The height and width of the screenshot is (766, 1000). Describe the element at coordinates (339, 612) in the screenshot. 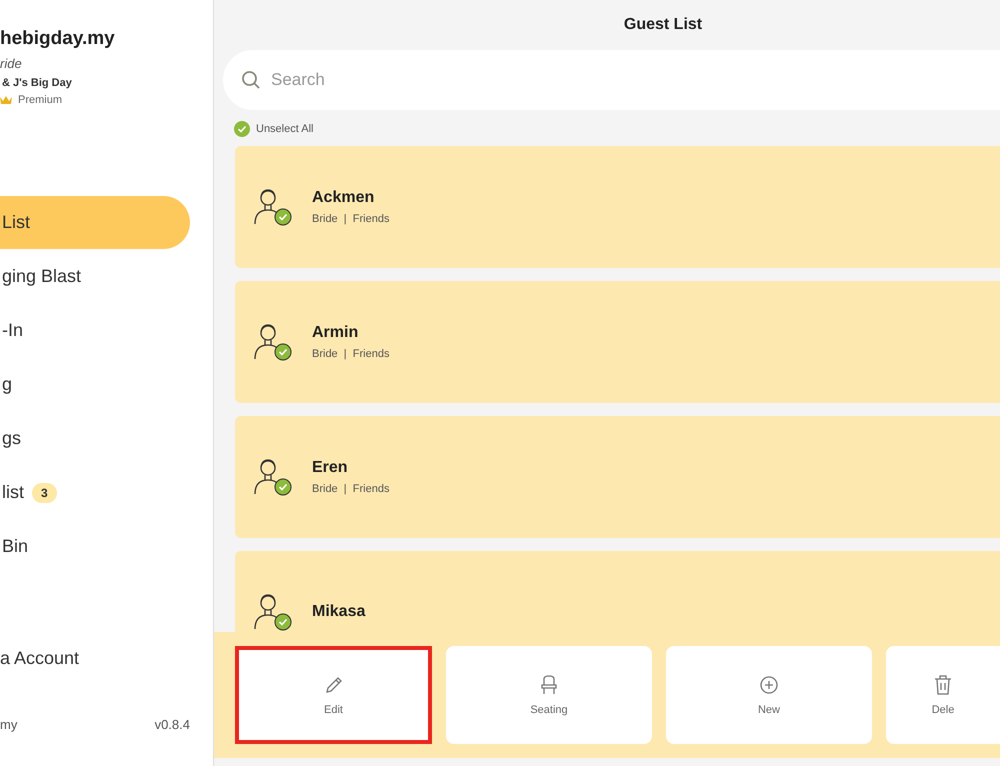

I see `guest-name: Mikasa` at that location.